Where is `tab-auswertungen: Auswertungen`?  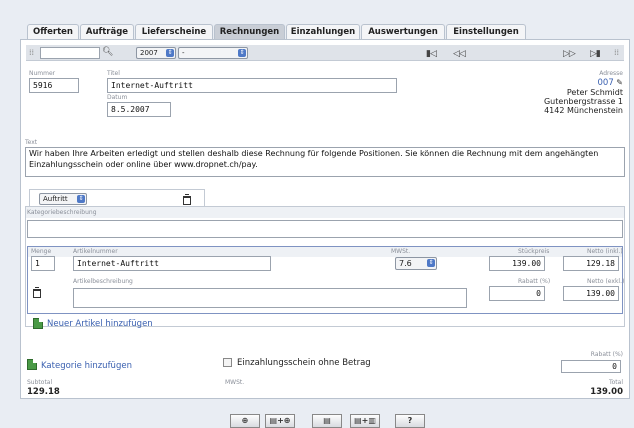 tab-auswertungen: Auswertungen is located at coordinates (403, 32).